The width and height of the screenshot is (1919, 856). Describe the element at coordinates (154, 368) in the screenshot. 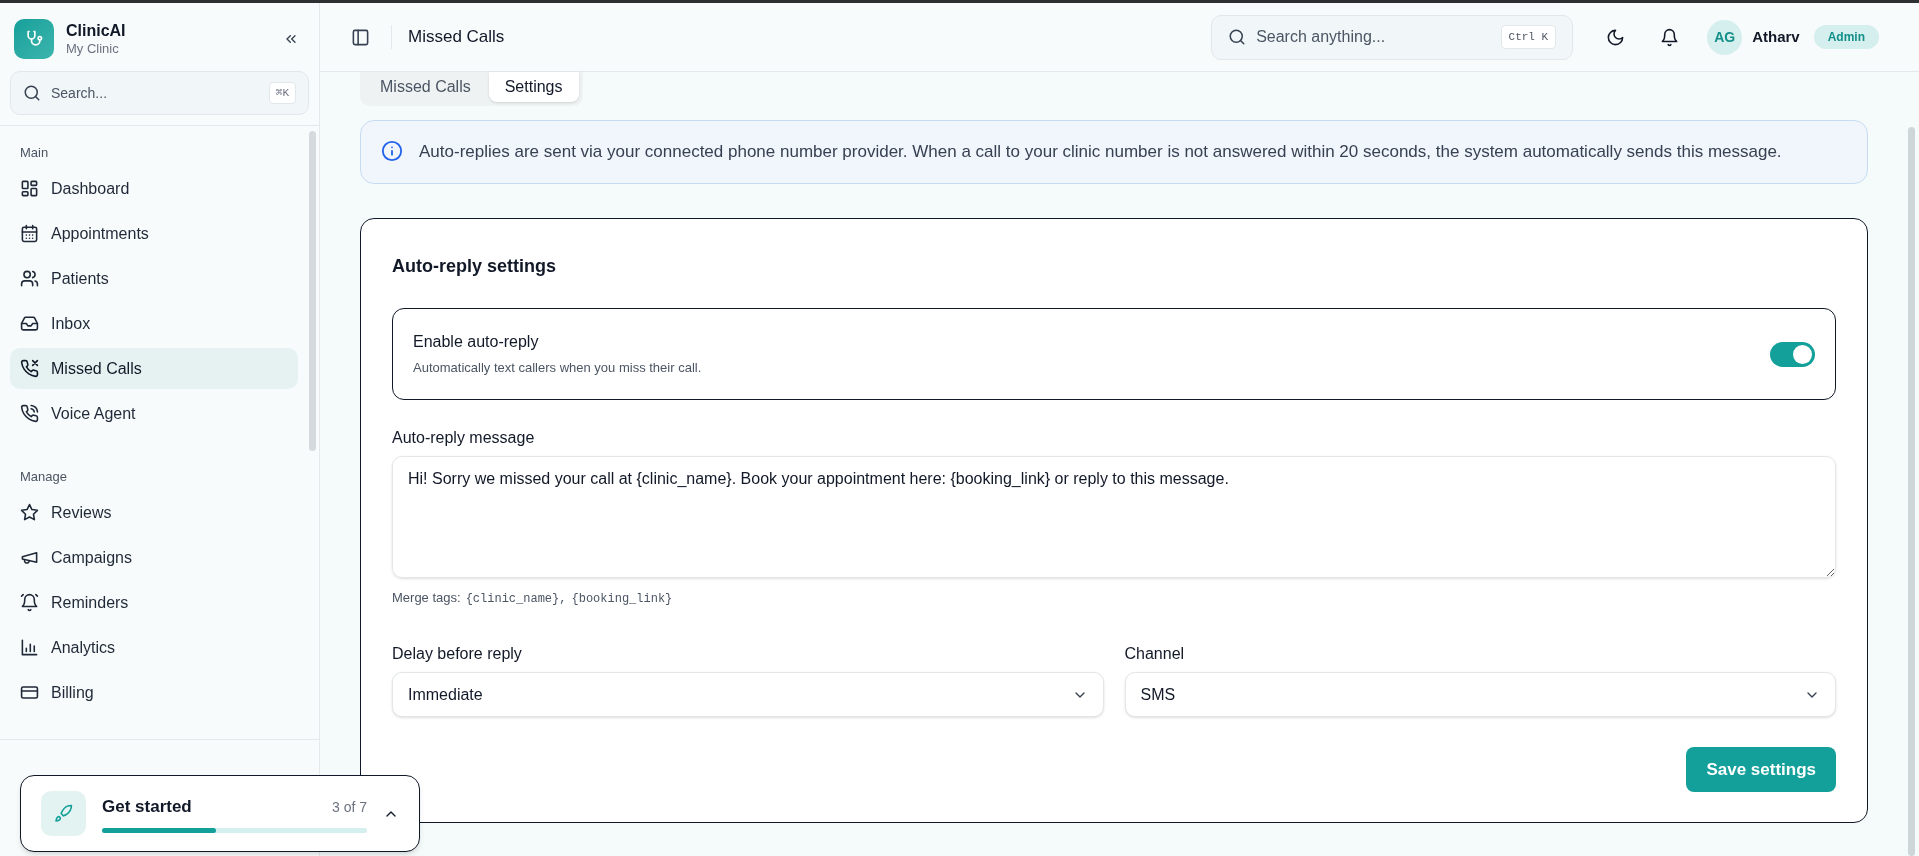

I see `sidebar-item: Missed Calls` at that location.